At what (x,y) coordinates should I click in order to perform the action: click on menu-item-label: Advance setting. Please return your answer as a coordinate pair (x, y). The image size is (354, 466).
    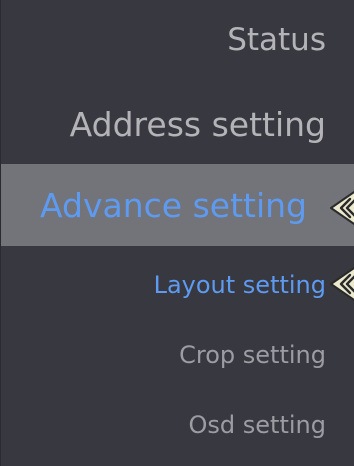
    Looking at the image, I should click on (173, 205).